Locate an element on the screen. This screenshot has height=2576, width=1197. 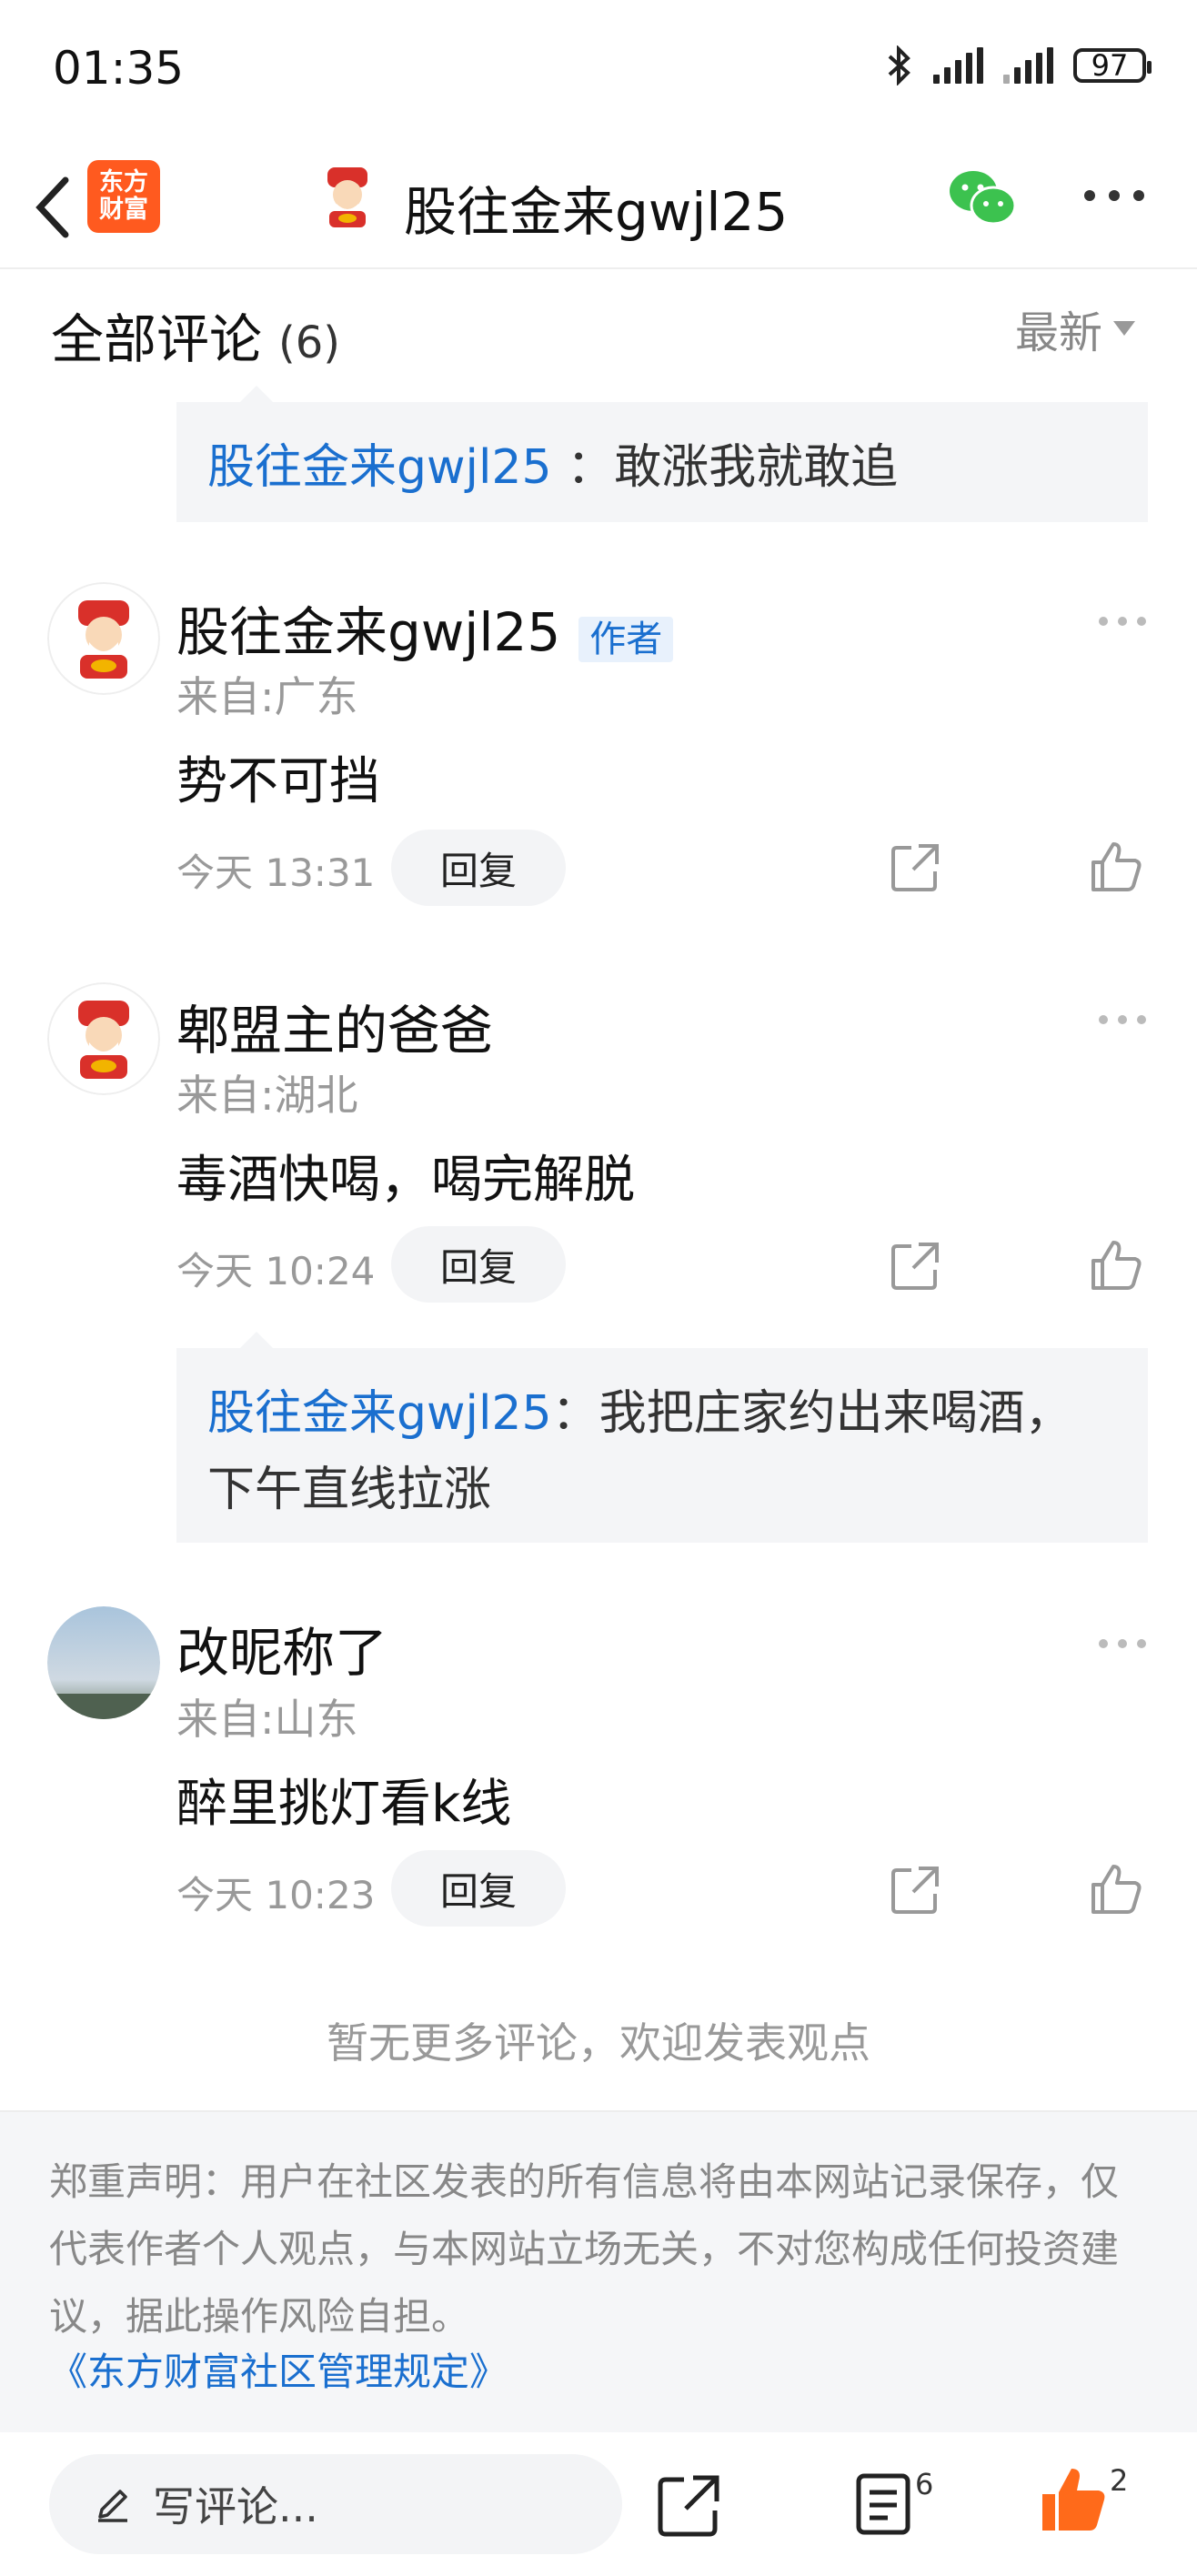
quoted-reply: 股往金来gwjl25：我把庄家约出来喝酒，下午直线拉涨 is located at coordinates (662, 1437).